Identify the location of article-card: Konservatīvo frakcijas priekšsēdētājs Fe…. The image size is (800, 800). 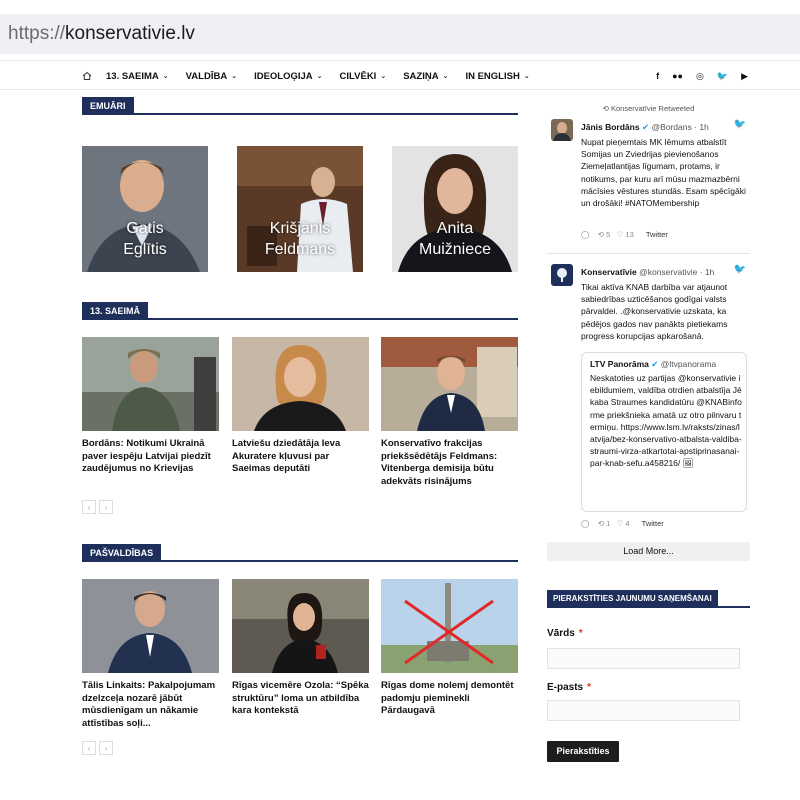
(449, 412).